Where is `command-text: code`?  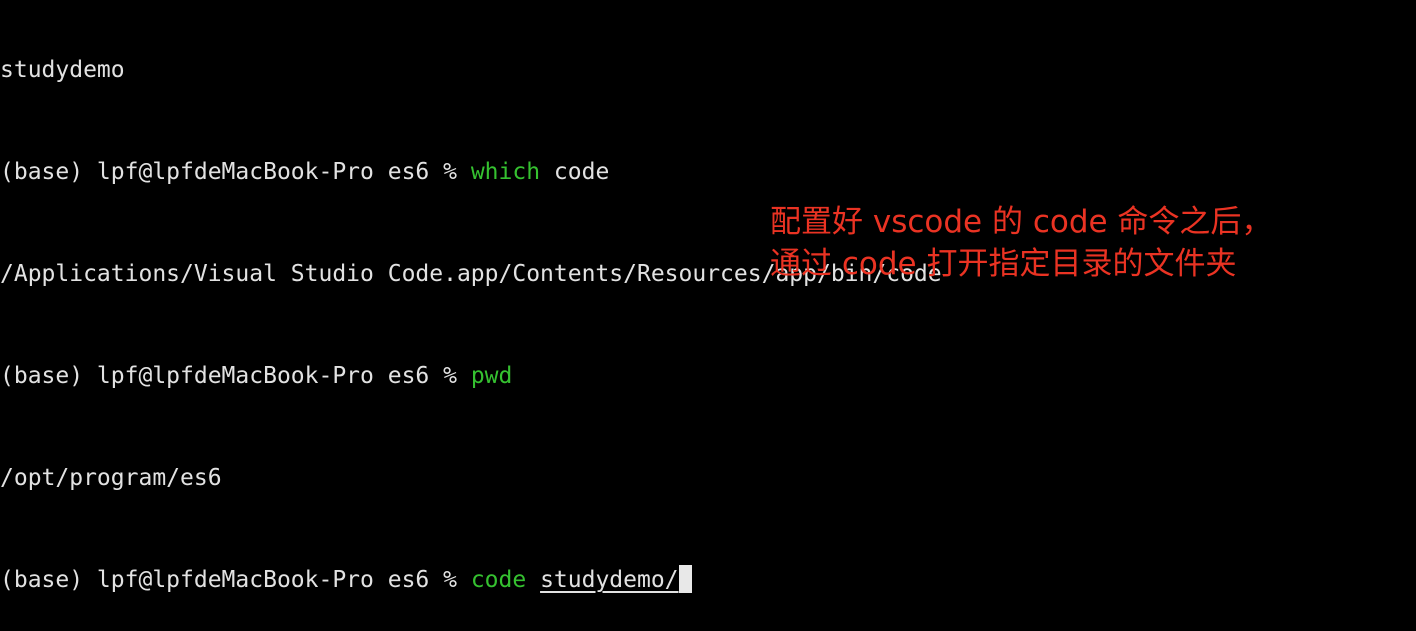 command-text: code is located at coordinates (498, 580).